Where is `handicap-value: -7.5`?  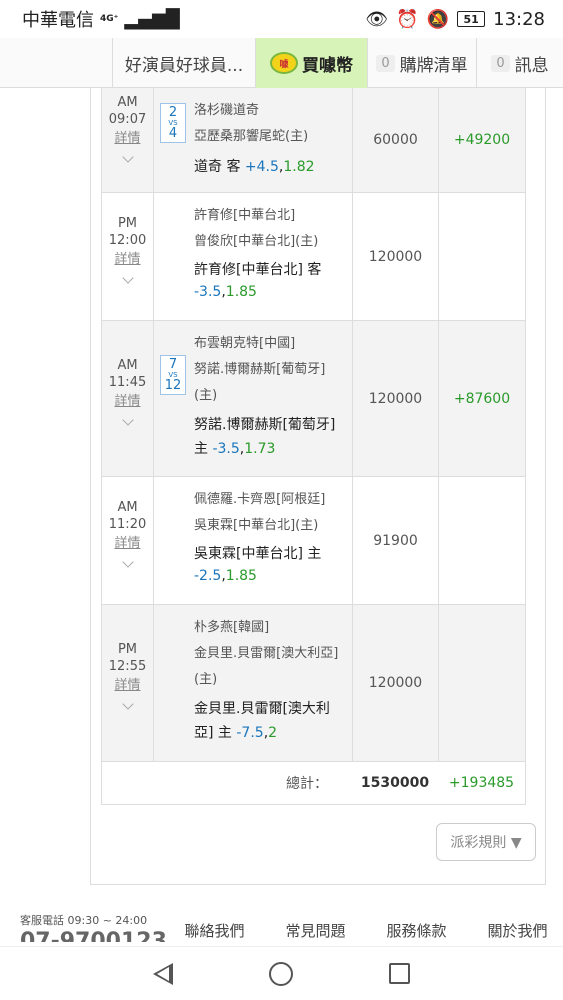
handicap-value: -7.5 is located at coordinates (250, 733).